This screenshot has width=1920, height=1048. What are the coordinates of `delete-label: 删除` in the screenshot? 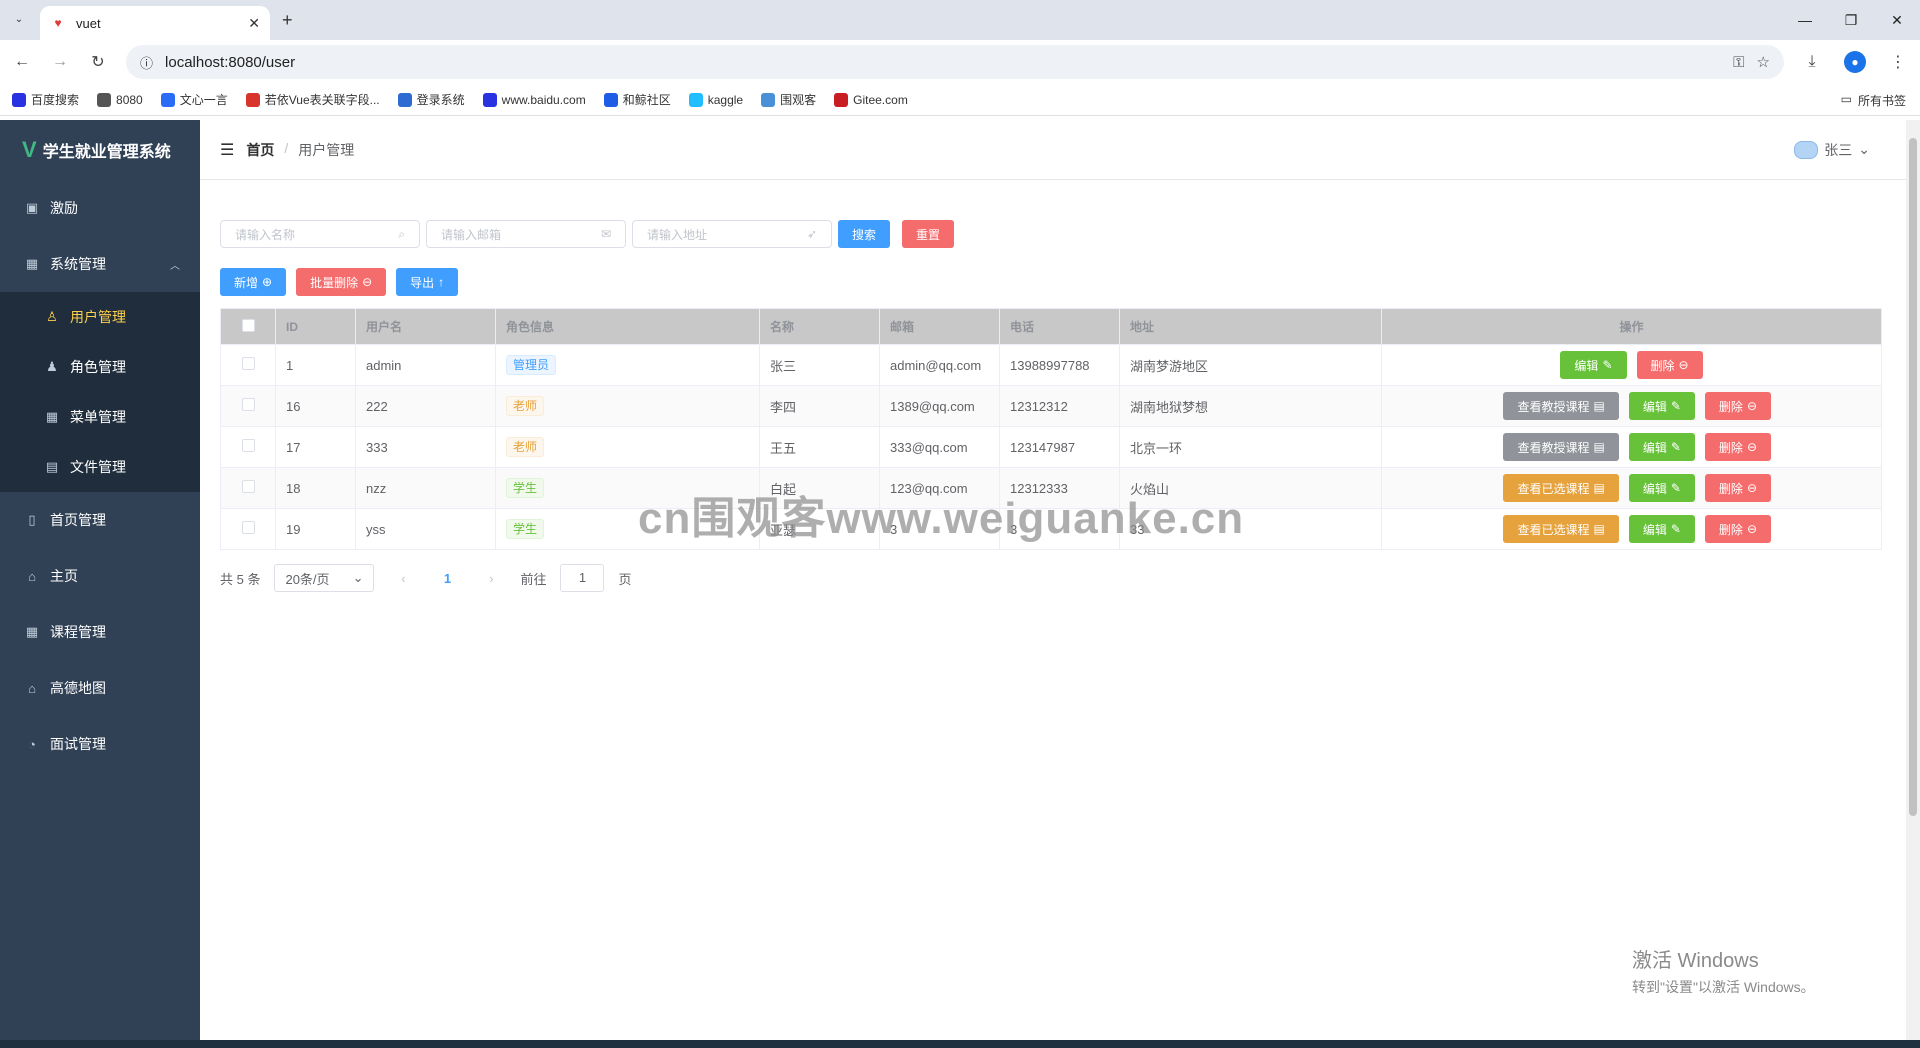 It's located at (1730, 488).